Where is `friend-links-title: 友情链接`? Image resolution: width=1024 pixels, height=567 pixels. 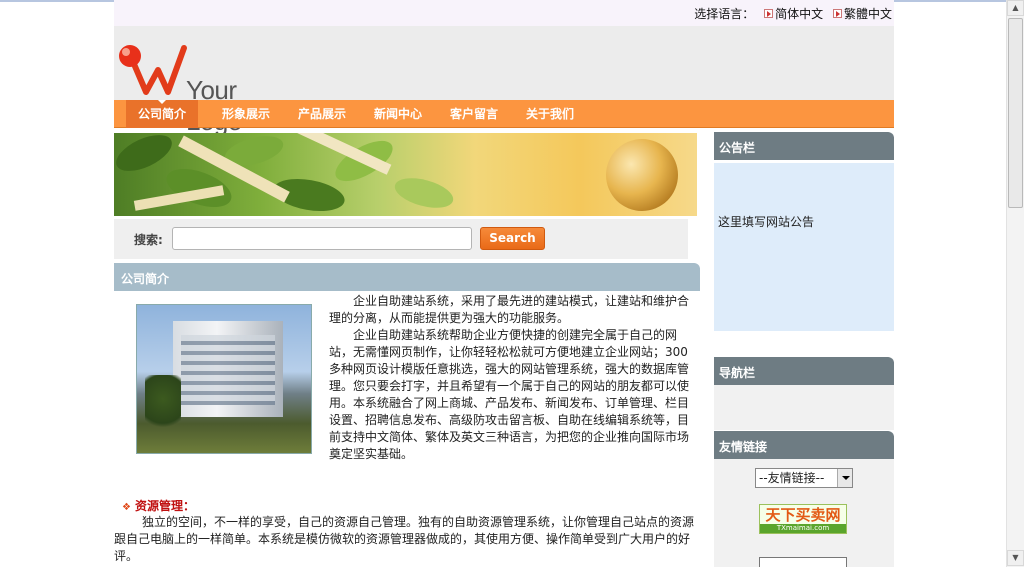 friend-links-title: 友情链接 is located at coordinates (743, 447).